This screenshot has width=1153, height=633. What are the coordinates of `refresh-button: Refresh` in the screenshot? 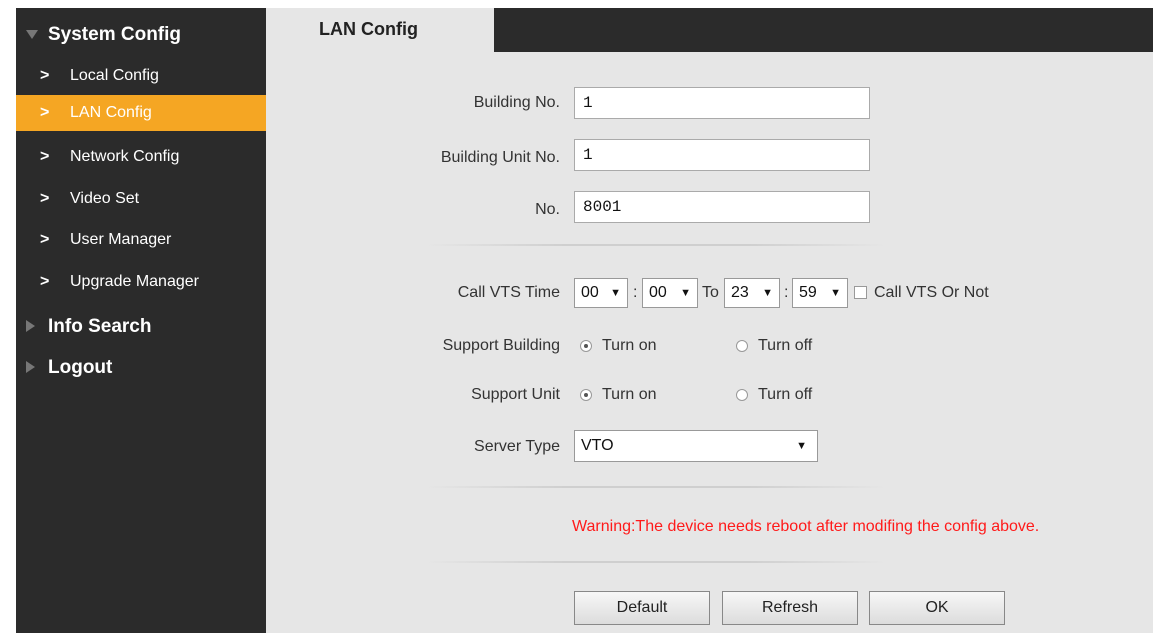 It's located at (790, 608).